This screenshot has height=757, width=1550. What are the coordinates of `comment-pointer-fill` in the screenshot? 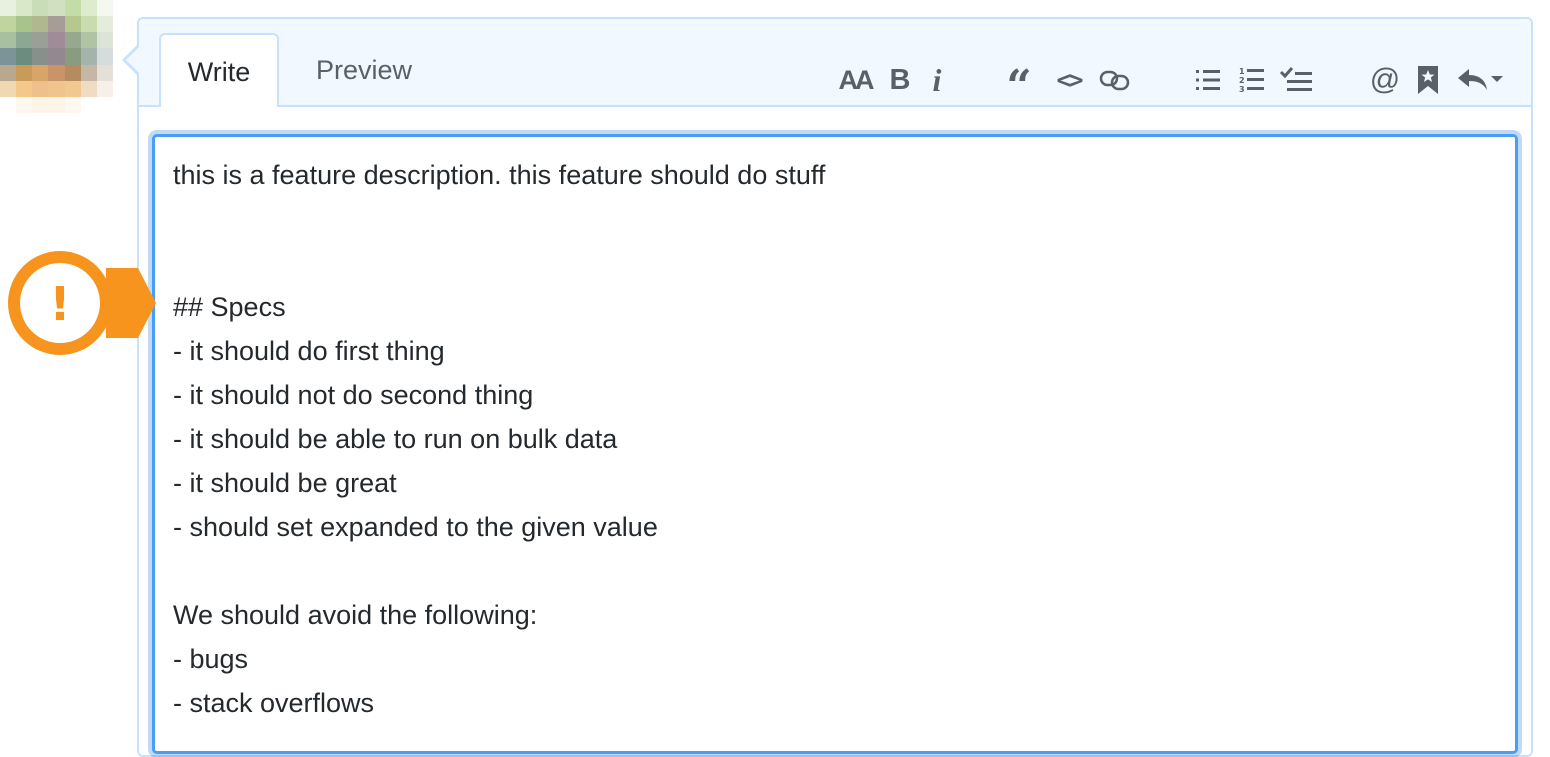 It's located at (133, 60).